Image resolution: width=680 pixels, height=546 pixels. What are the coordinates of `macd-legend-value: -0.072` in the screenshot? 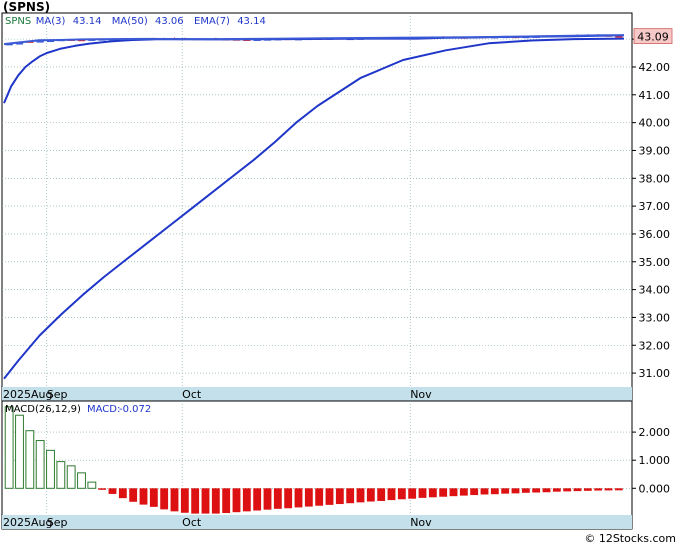 It's located at (135, 409).